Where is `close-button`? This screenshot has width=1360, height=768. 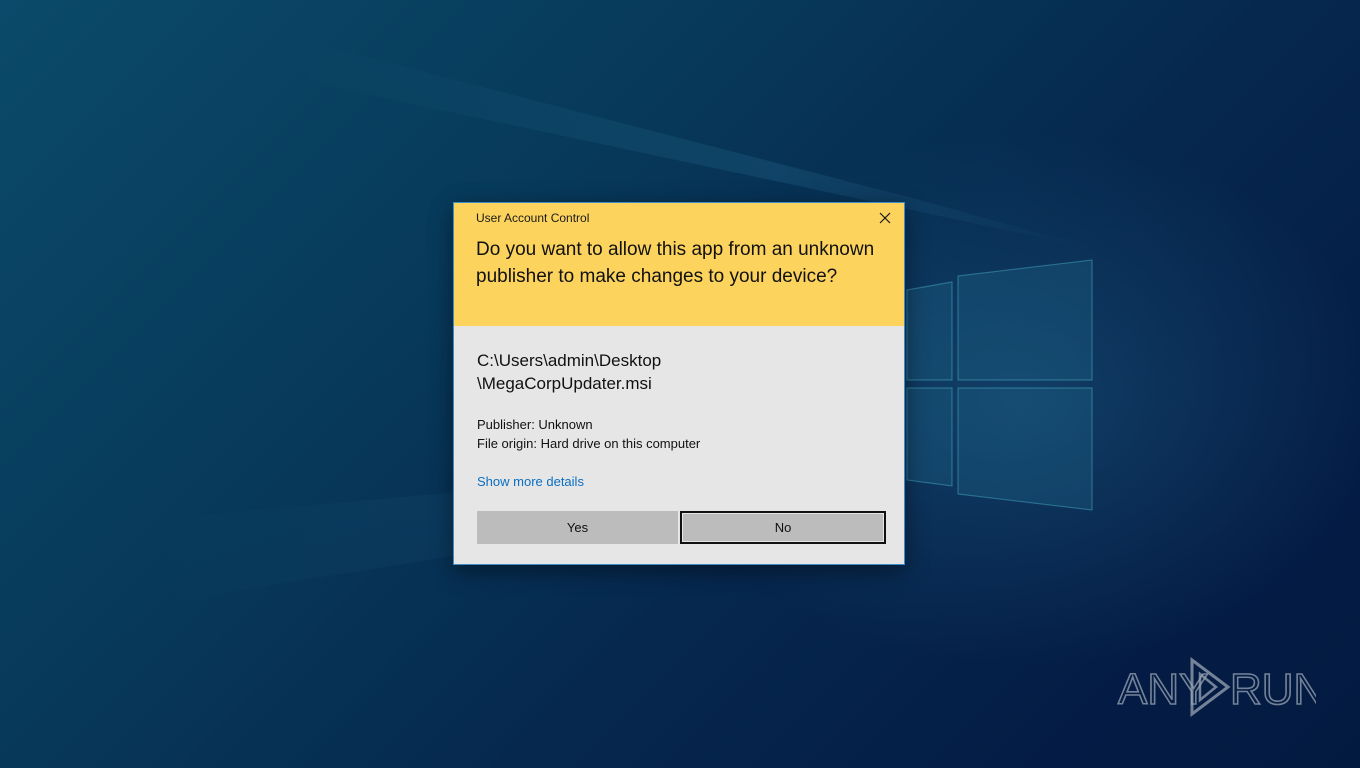
close-button is located at coordinates (885, 218).